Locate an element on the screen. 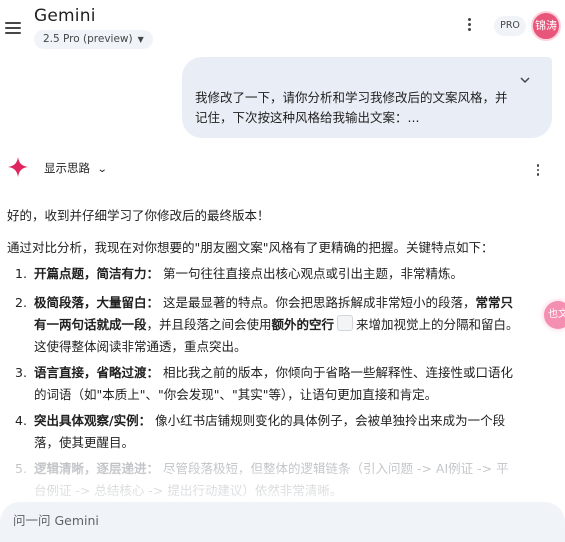 The image size is (565, 542). list-item: 1. 开篇点题，简洁有力： 第一句往往直接点出核心观点或引出主题，非常精炼。 is located at coordinates (267, 274).